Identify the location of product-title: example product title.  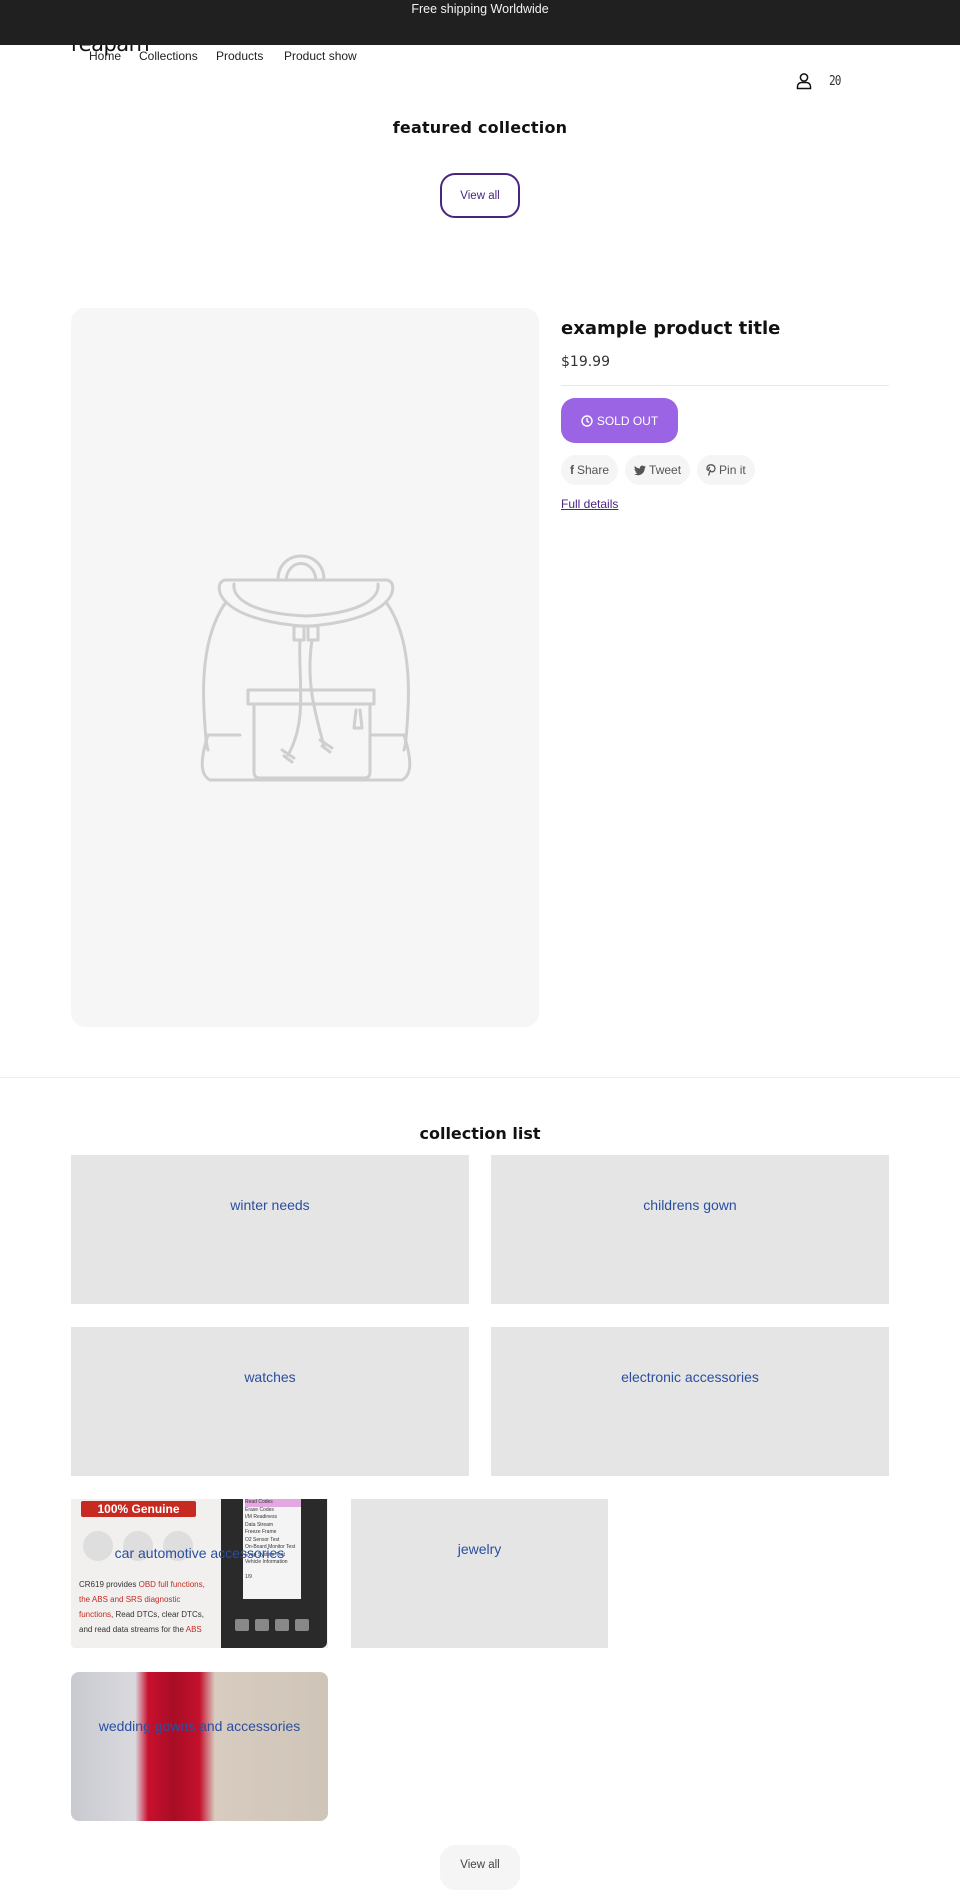
(725, 328).